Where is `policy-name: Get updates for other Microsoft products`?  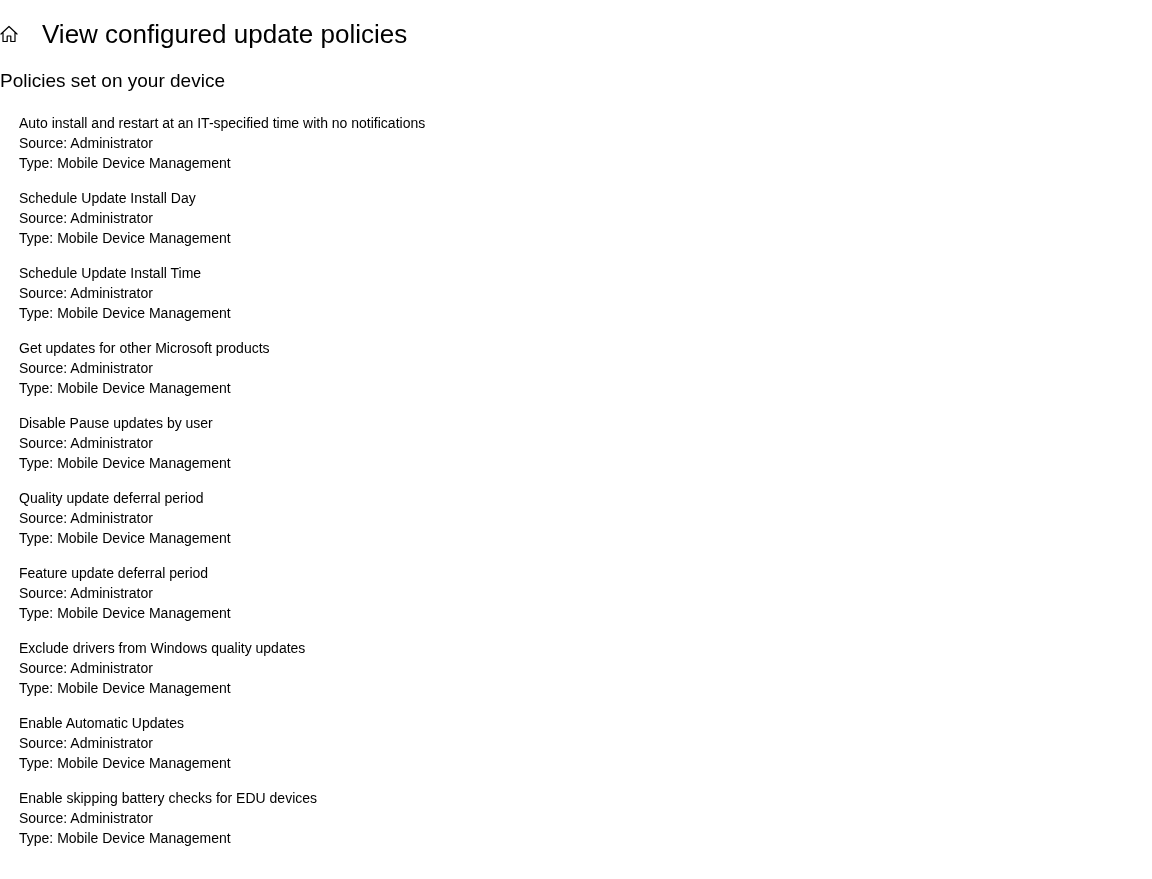
policy-name: Get updates for other Microsoft products is located at coordinates (144, 348).